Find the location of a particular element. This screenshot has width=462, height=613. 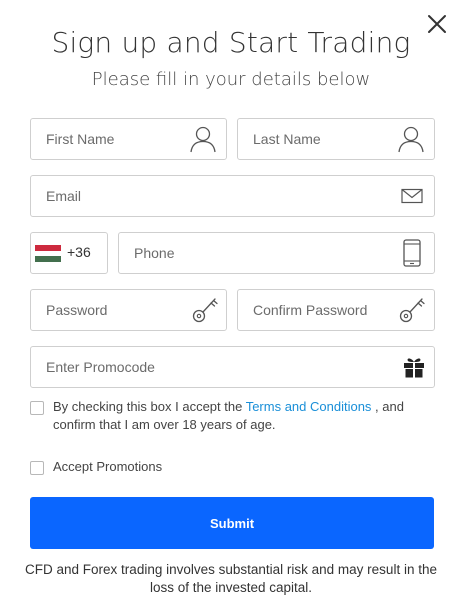

country-code-select: +36 is located at coordinates (69, 253).